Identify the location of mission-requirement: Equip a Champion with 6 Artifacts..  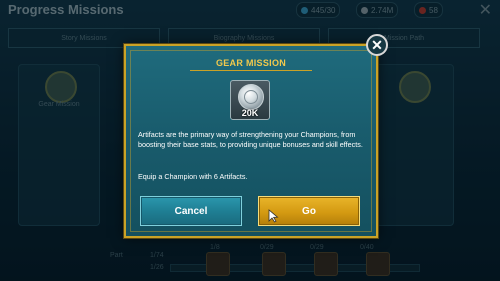
(193, 176).